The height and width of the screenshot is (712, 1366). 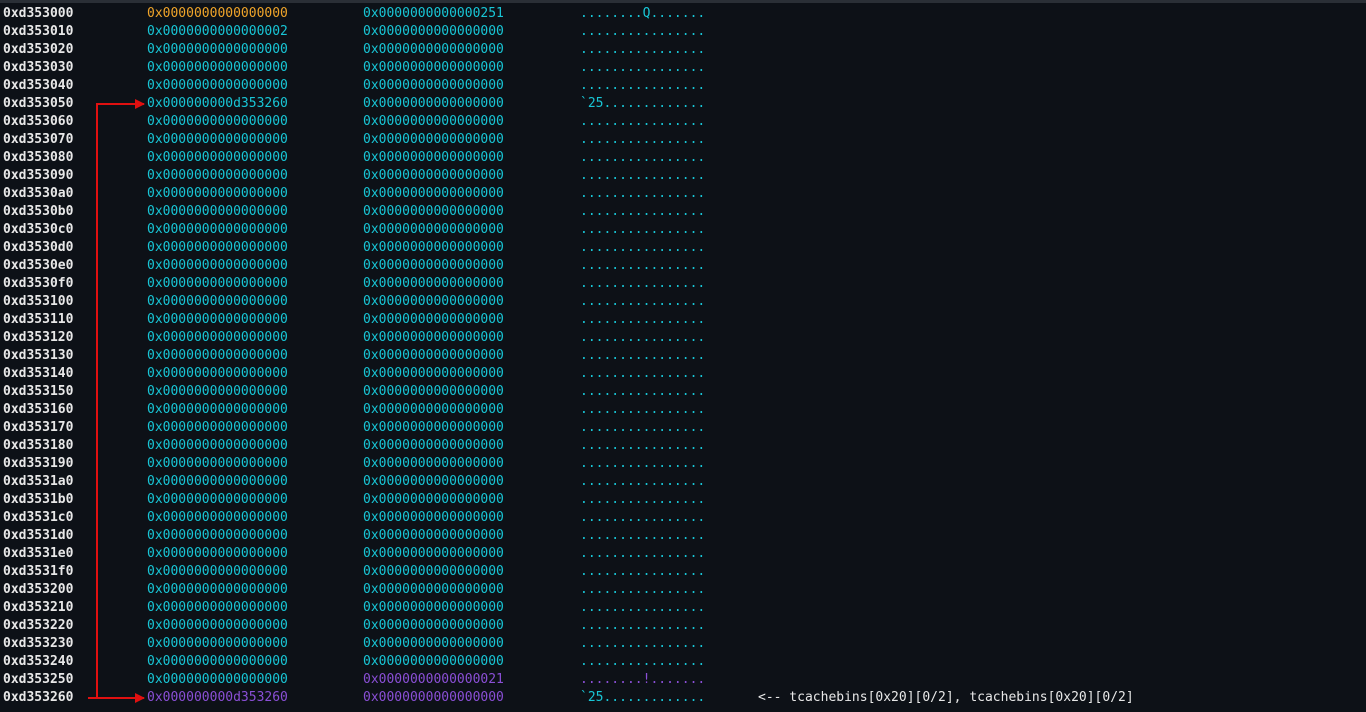 What do you see at coordinates (38, 391) in the screenshot?
I see `row-address: 0xd353150` at bounding box center [38, 391].